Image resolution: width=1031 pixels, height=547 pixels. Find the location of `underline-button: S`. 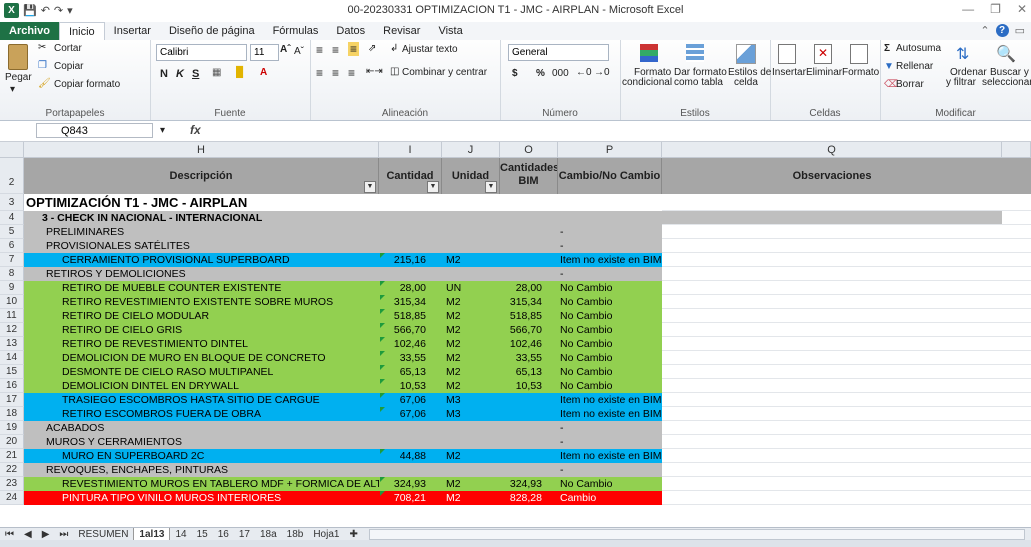

underline-button: S is located at coordinates (195, 74).